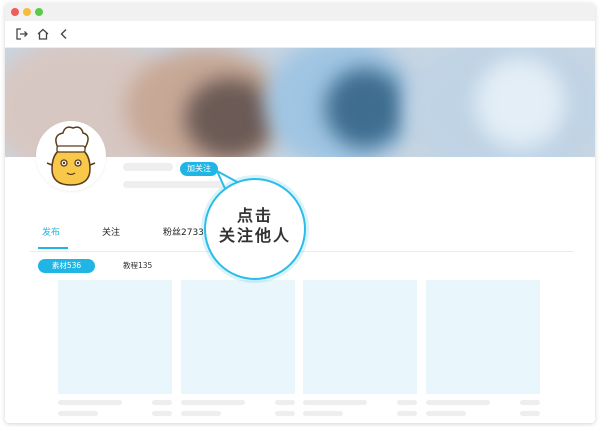  What do you see at coordinates (111, 231) in the screenshot?
I see `tab-following: 关注` at bounding box center [111, 231].